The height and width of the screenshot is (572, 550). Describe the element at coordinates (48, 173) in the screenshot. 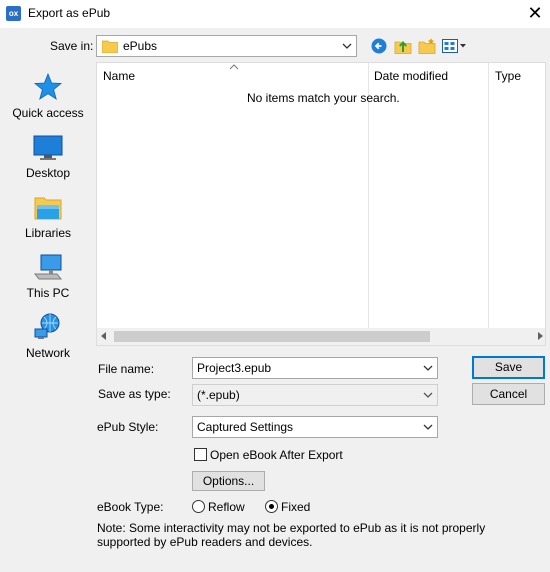

I see `place-label: Desktop` at that location.